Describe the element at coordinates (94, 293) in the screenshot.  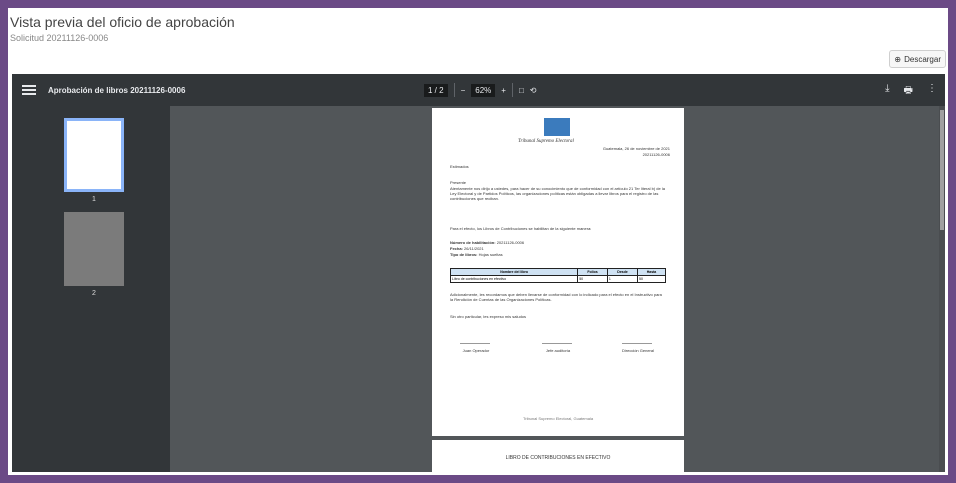
I see `thumbnail-label: 2` at that location.